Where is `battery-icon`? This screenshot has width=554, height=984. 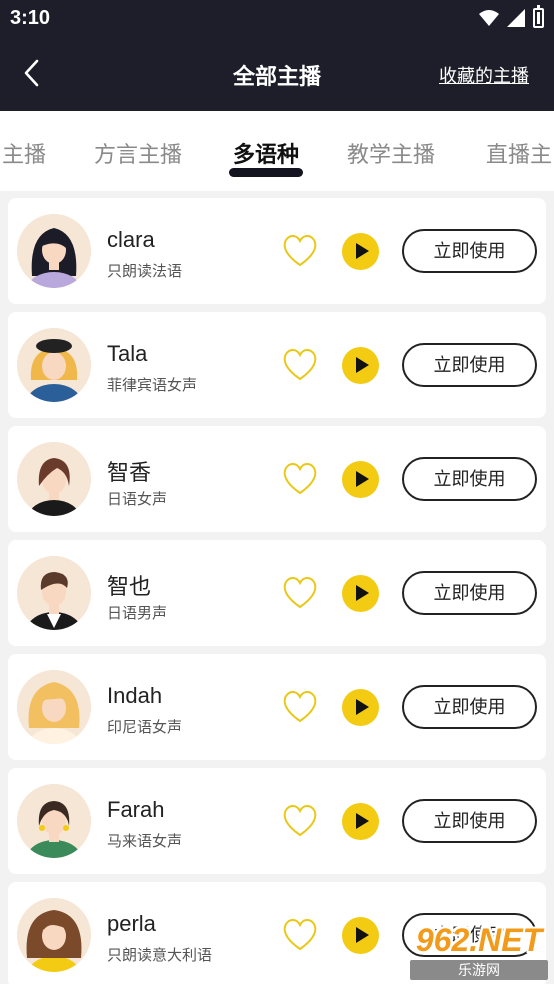 battery-icon is located at coordinates (538, 16).